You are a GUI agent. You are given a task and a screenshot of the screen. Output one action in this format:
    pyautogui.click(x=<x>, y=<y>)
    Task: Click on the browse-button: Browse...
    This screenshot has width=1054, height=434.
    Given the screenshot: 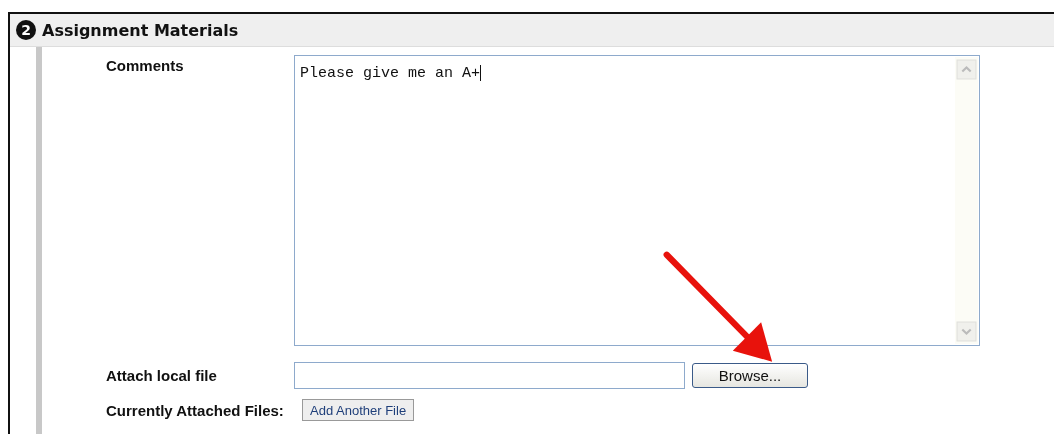 What is the action you would take?
    pyautogui.click(x=750, y=375)
    